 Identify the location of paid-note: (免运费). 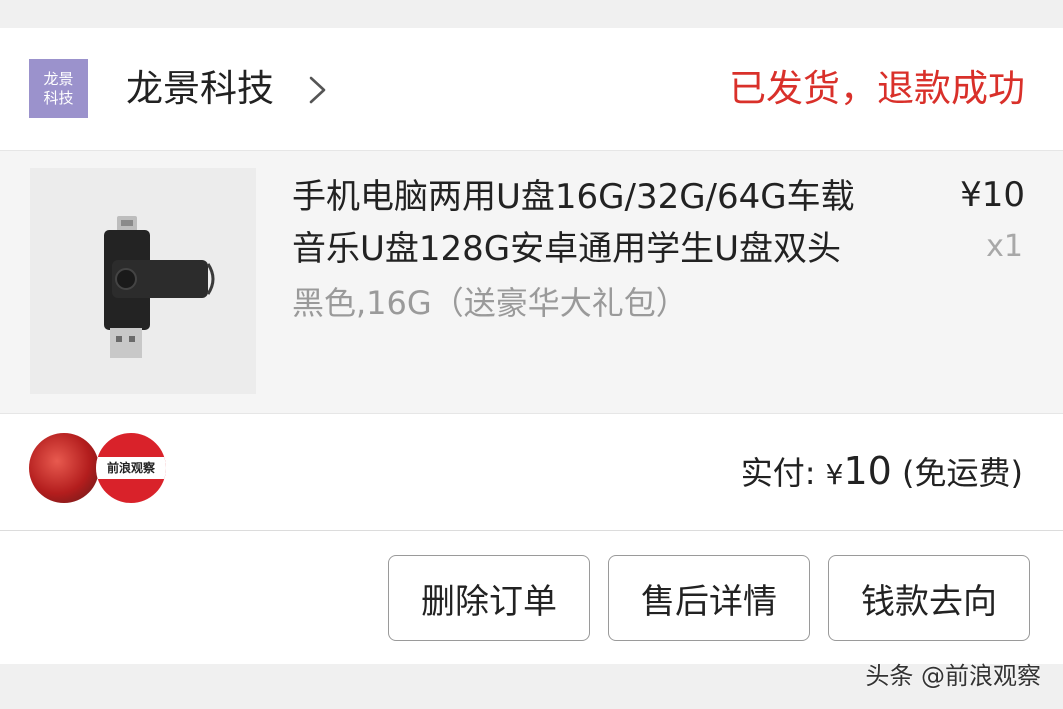
(957, 473).